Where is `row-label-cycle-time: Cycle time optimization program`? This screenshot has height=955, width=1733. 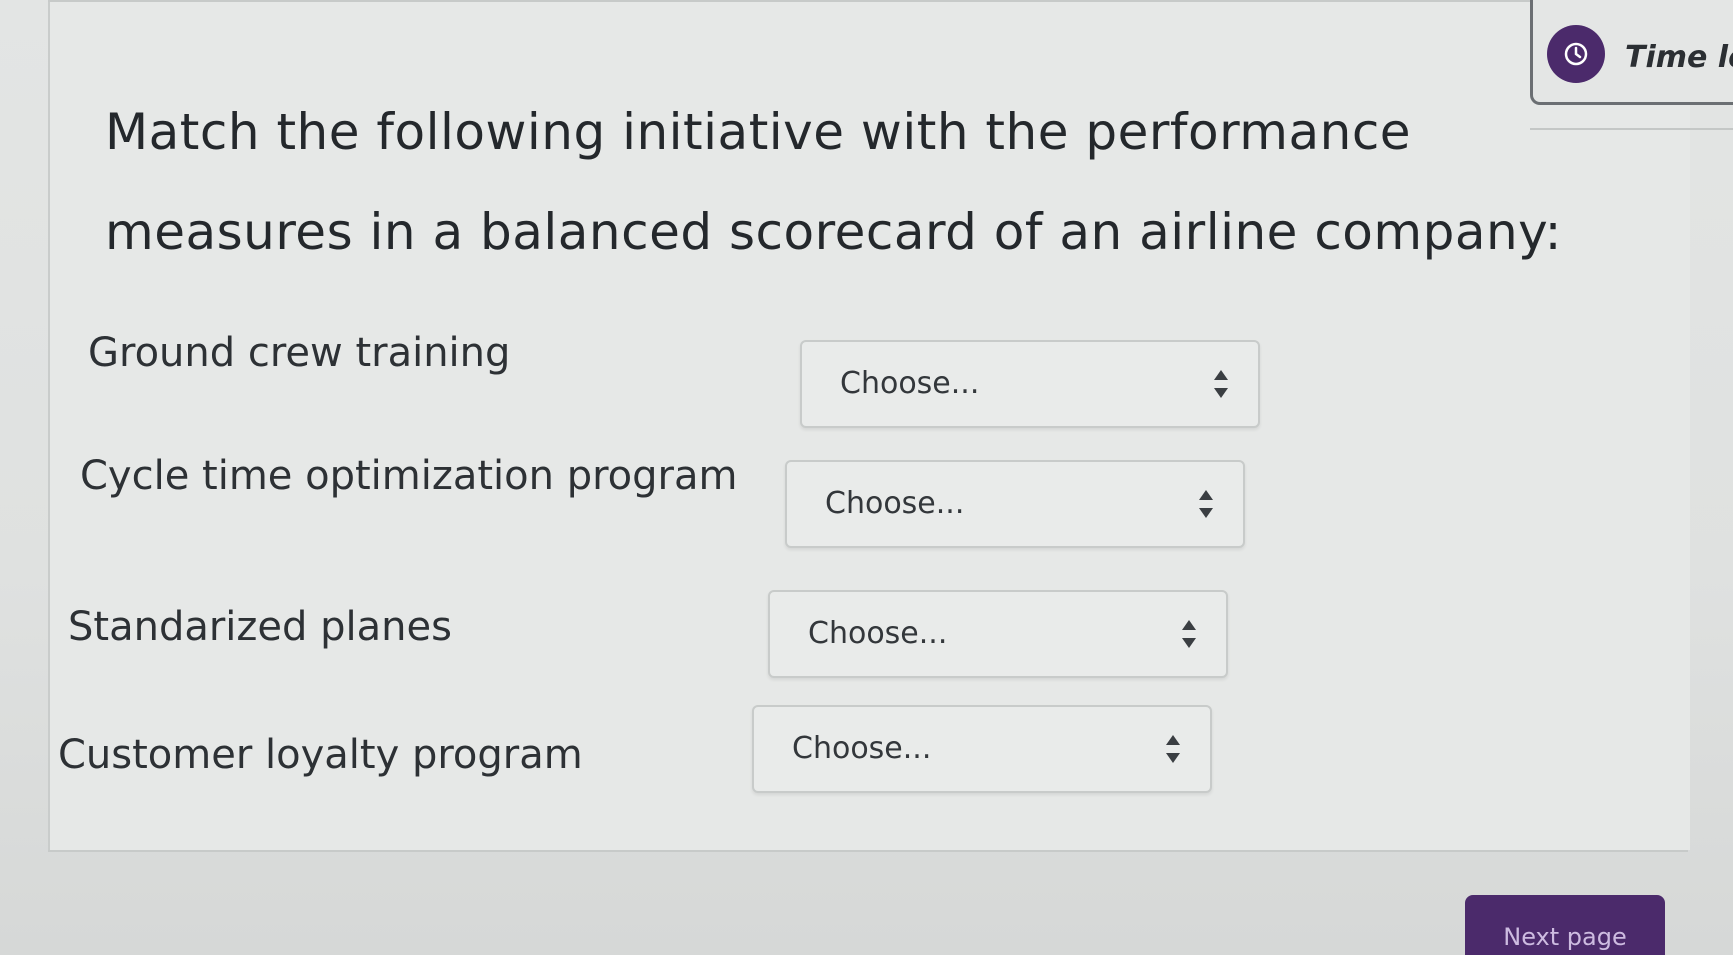 row-label-cycle-time: Cycle time optimization program is located at coordinates (409, 476).